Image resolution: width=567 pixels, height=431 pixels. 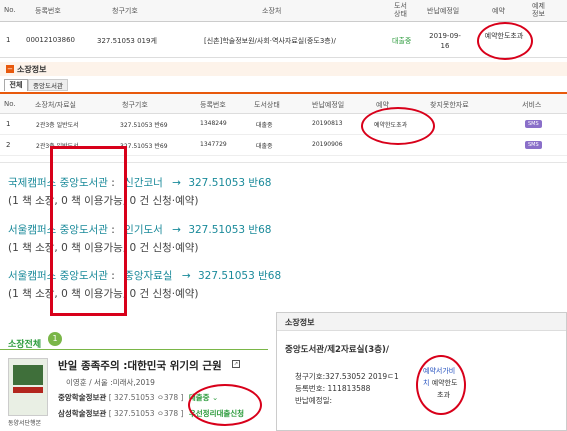 I want to click on row-call: 327.51053 019게, so click(x=127, y=41).